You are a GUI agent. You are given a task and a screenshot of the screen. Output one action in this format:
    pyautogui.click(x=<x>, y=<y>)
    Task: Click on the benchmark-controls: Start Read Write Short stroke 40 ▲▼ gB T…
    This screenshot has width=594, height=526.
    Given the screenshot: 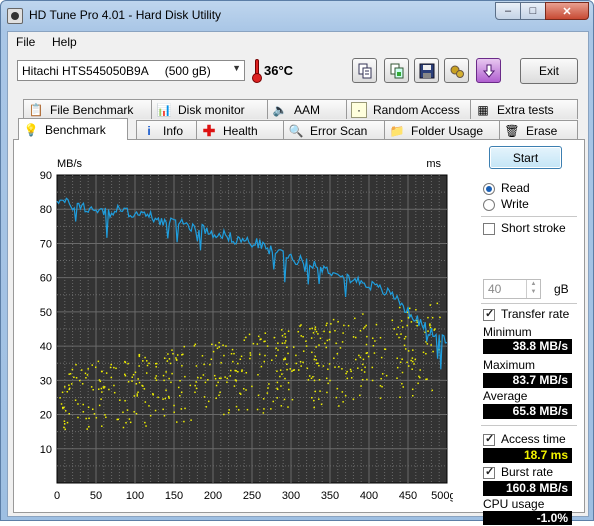 What is the action you would take?
    pyautogui.click(x=529, y=332)
    